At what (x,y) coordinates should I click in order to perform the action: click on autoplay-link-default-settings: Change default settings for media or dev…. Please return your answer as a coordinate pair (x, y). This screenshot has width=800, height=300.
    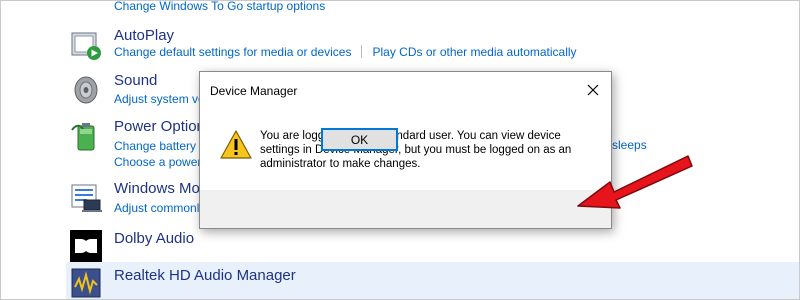
    Looking at the image, I should click on (232, 52).